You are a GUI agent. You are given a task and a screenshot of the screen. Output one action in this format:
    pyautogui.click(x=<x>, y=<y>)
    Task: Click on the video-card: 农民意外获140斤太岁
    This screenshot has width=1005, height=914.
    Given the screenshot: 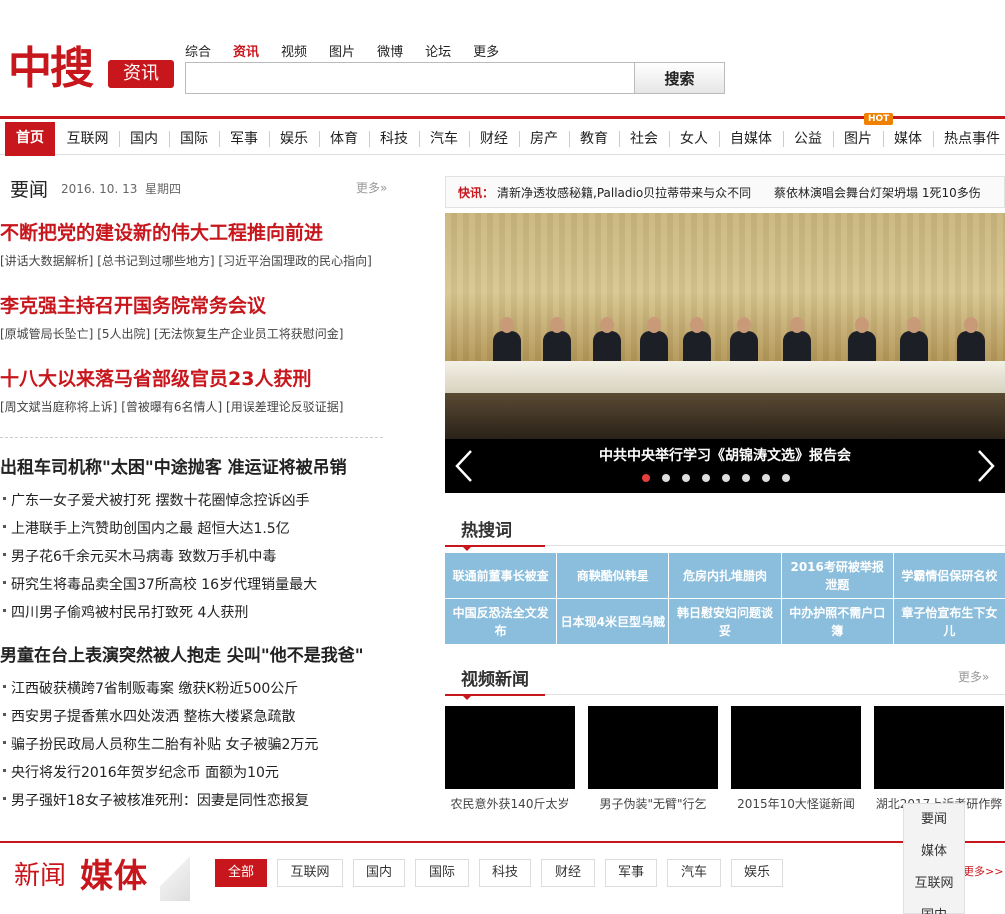 What is the action you would take?
    pyautogui.click(x=510, y=759)
    